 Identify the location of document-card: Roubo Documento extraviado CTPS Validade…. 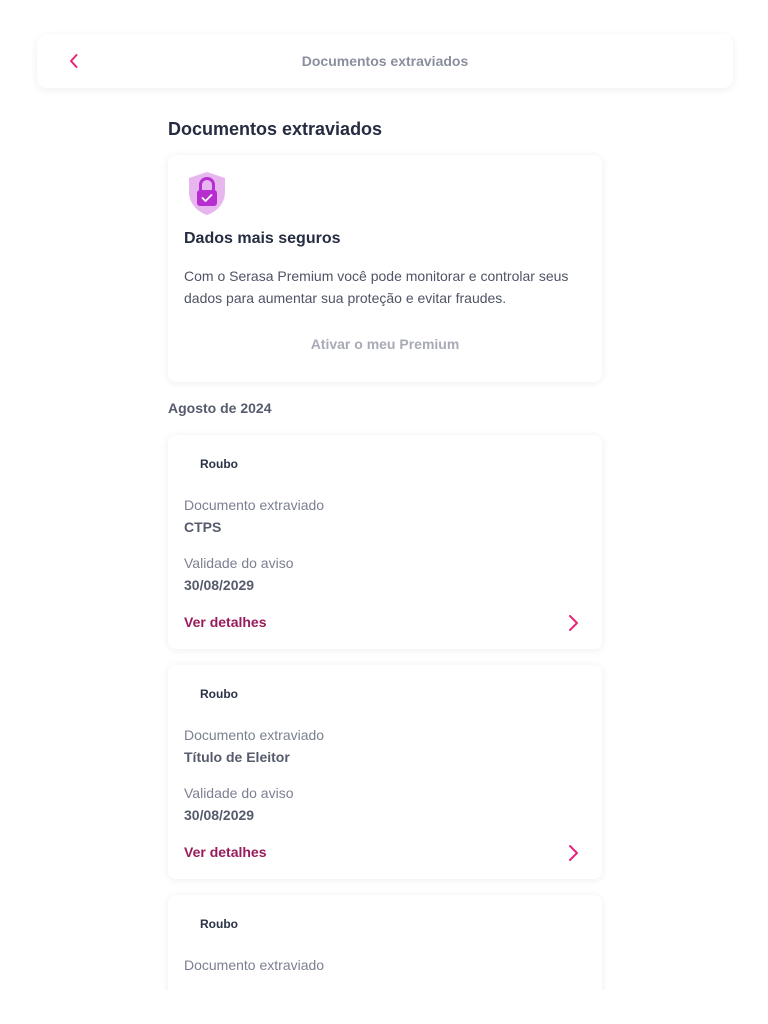
(385, 542).